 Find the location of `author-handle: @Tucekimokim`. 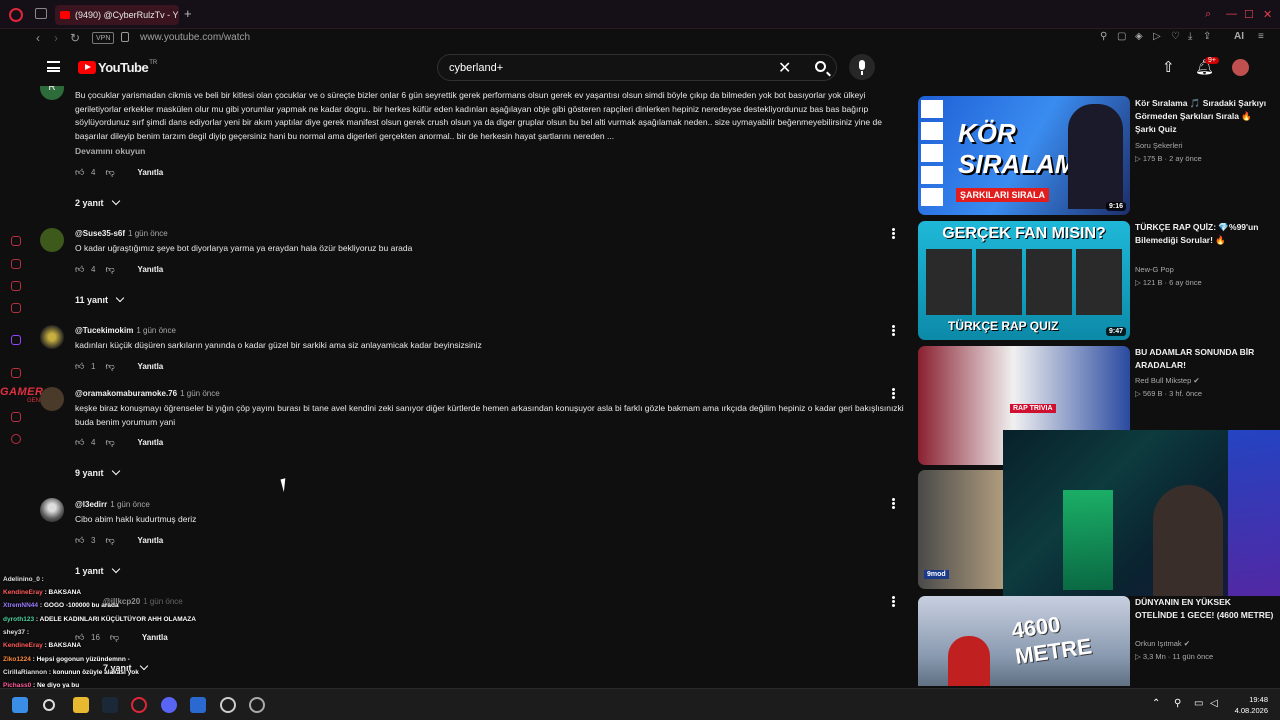

author-handle: @Tucekimokim is located at coordinates (104, 330).